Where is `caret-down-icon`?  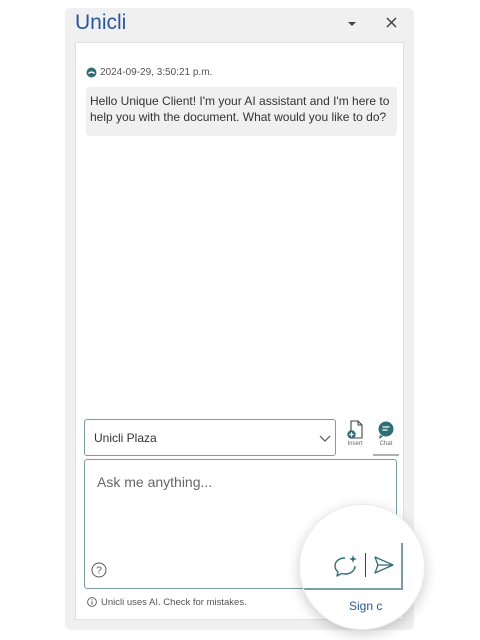
caret-down-icon is located at coordinates (352, 24).